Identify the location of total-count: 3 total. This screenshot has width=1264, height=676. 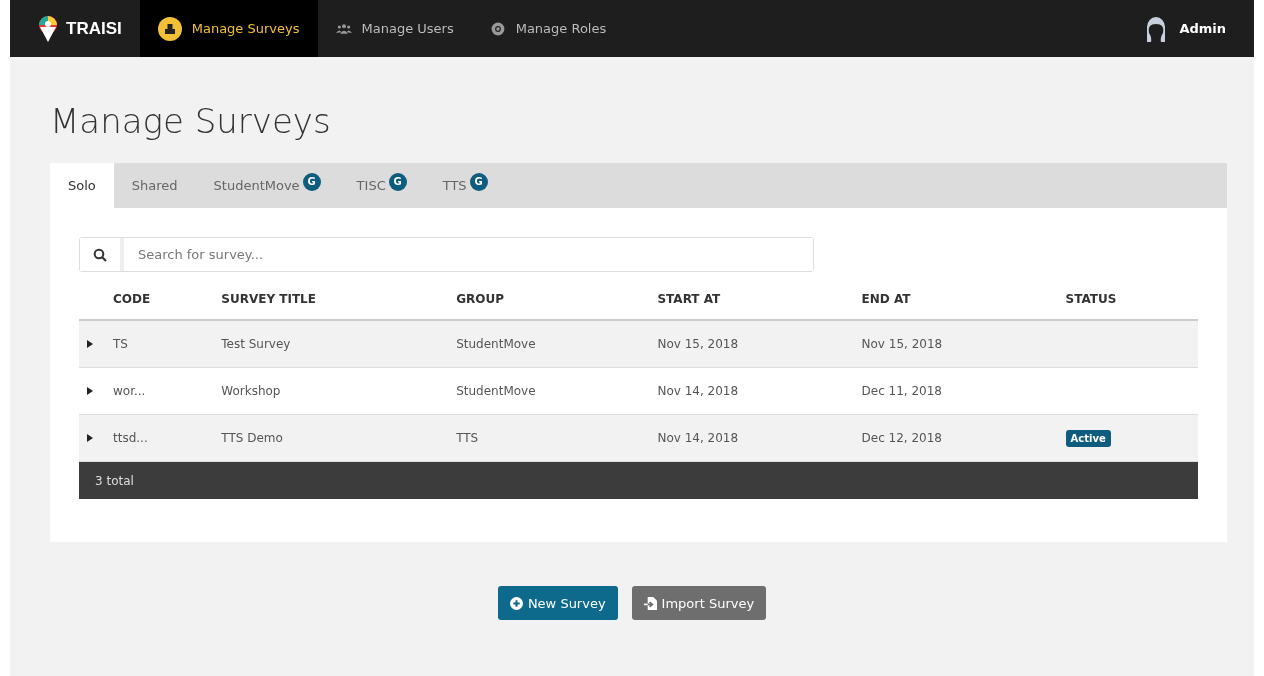
(114, 480).